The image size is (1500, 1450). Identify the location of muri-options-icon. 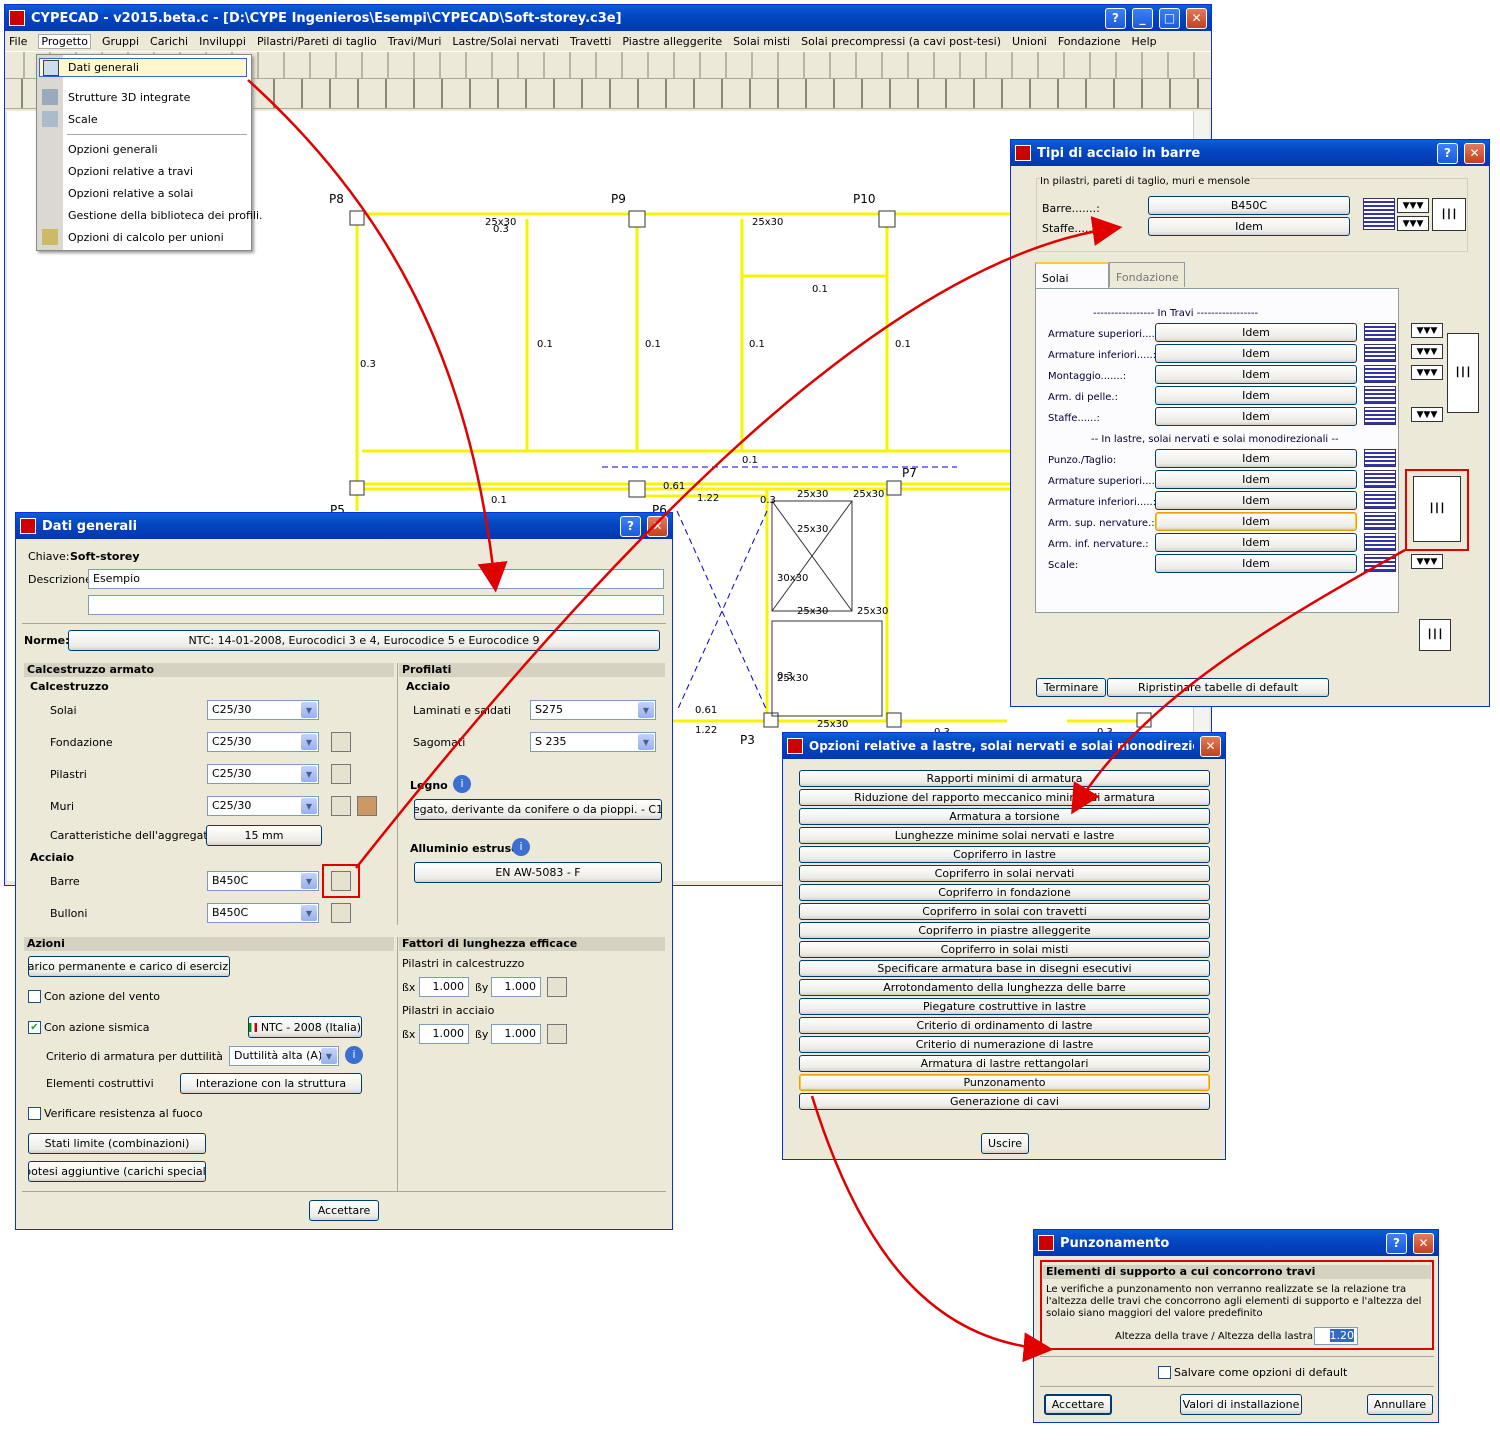
(341, 806).